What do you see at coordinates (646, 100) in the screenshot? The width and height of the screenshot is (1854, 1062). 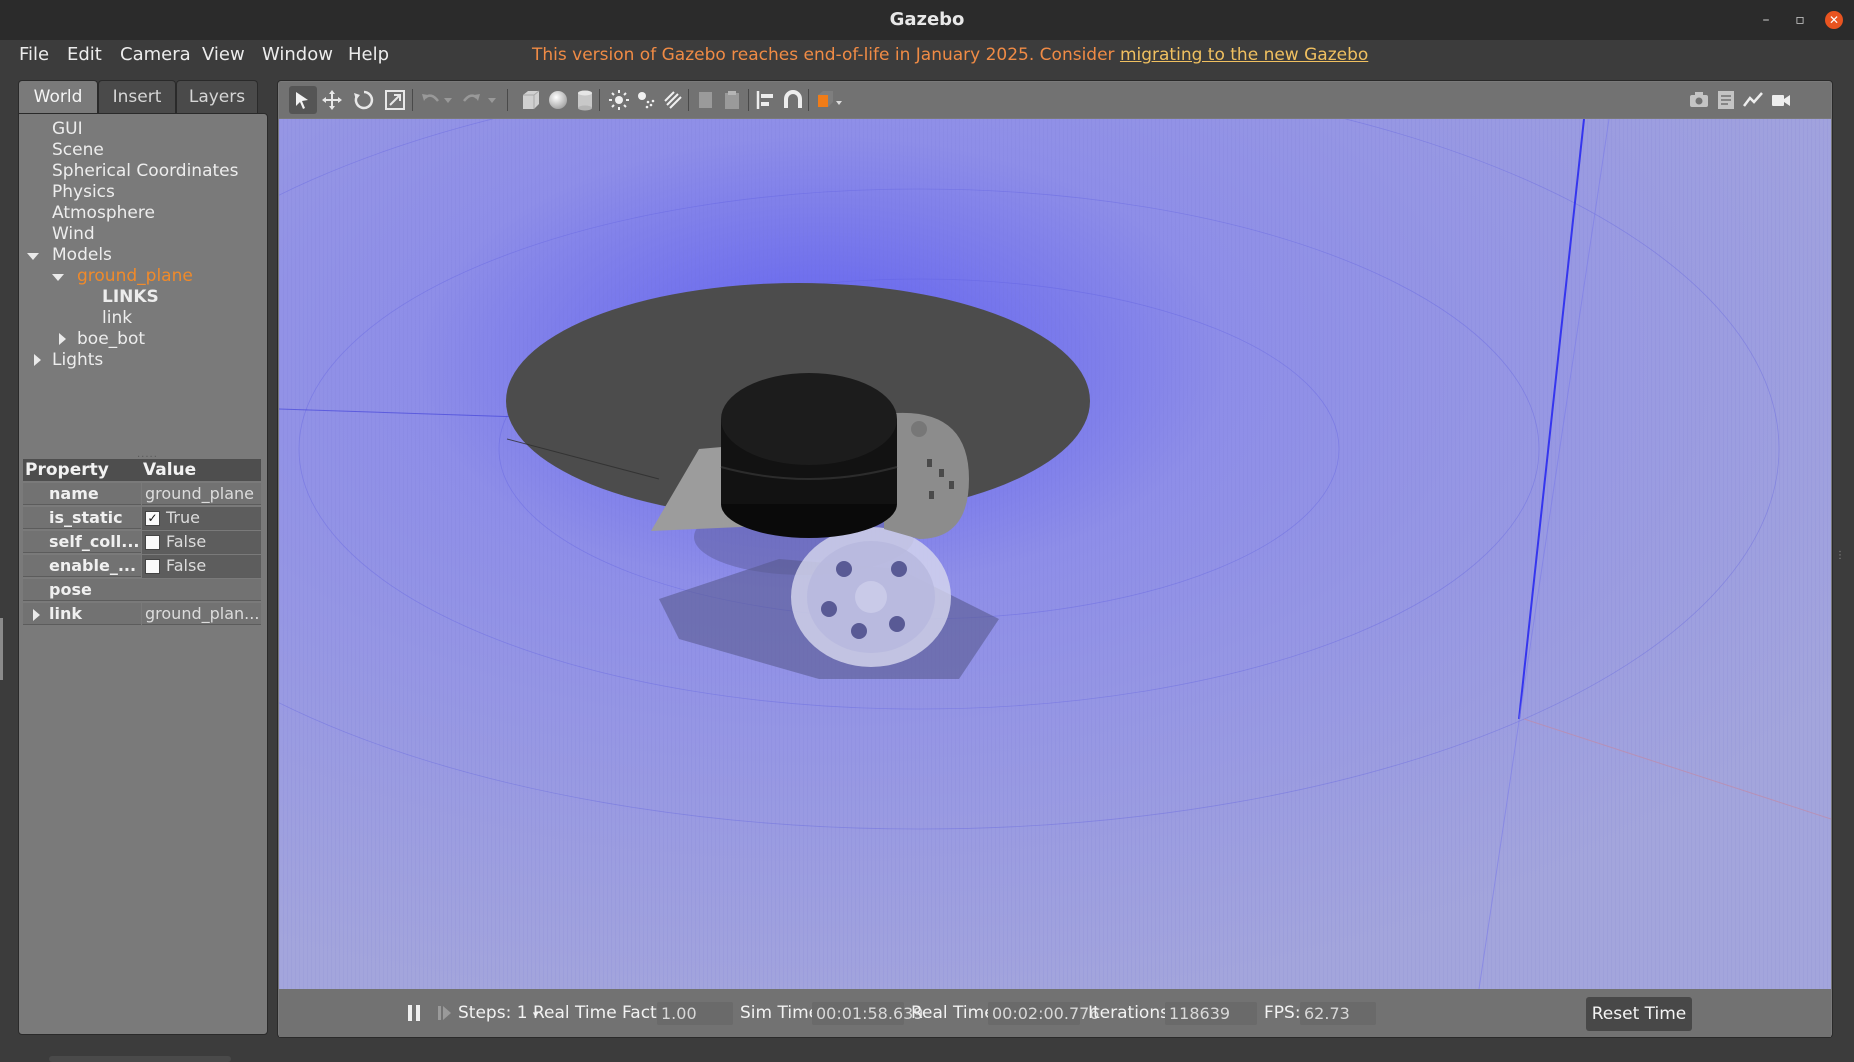 I see `spot-light-icon` at bounding box center [646, 100].